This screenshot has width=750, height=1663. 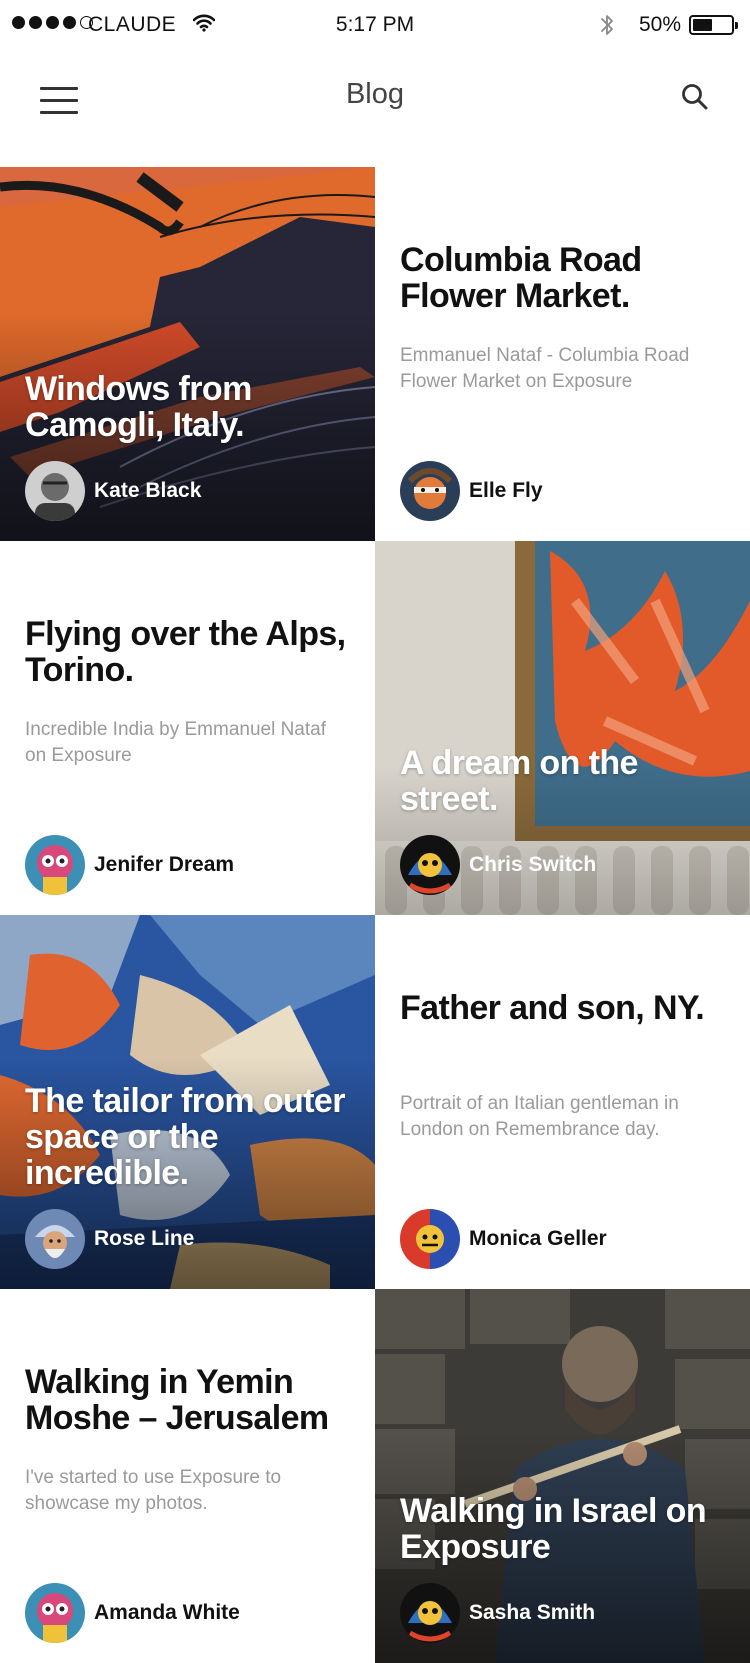 I want to click on post-card: A dream on the street. Chris Switch, so click(x=562, y=728).